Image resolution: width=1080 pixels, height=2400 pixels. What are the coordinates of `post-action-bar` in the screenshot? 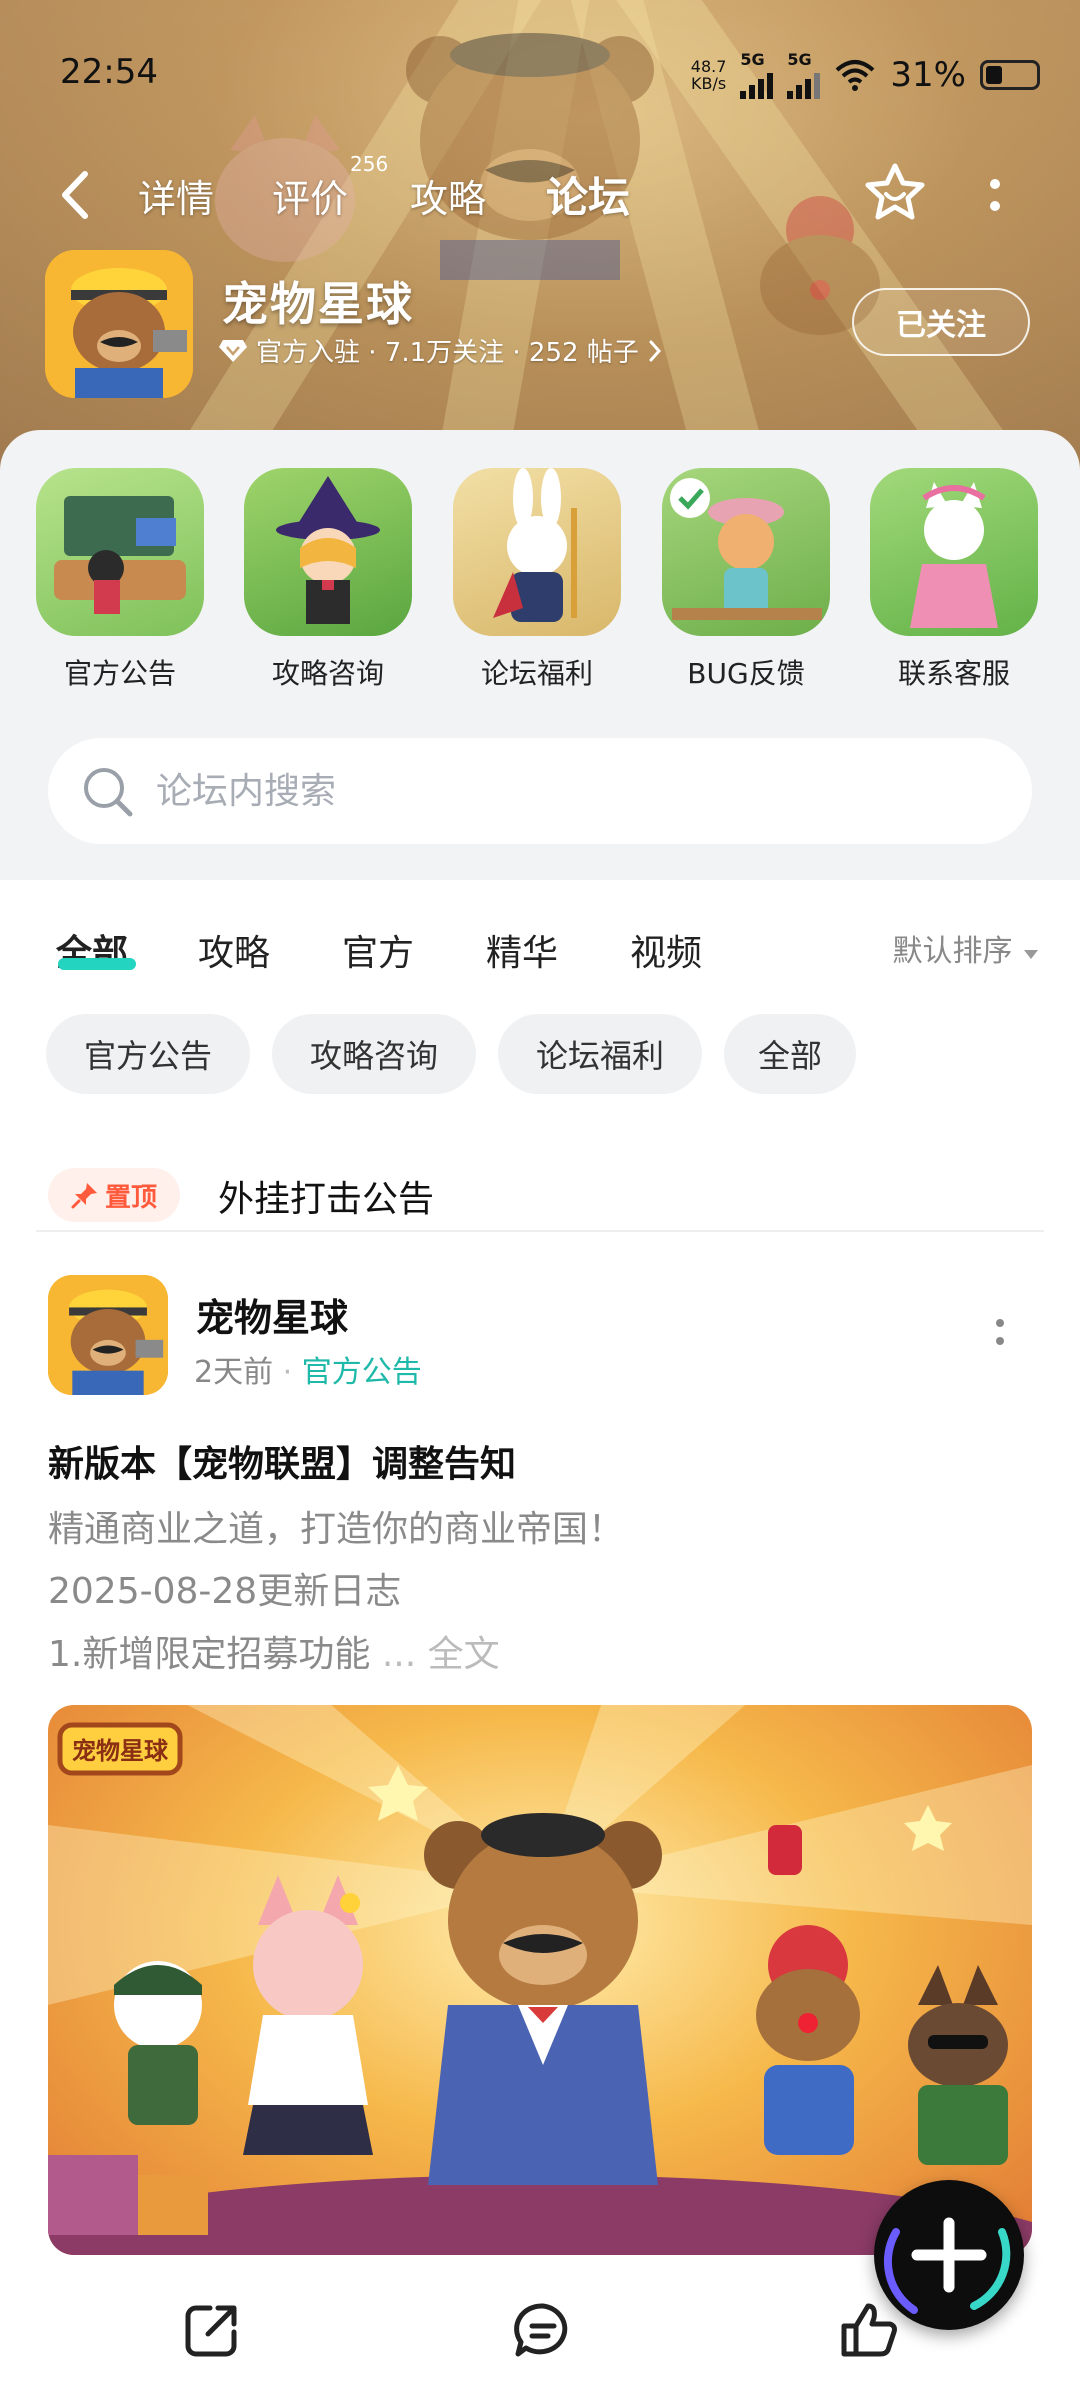 It's located at (540, 2325).